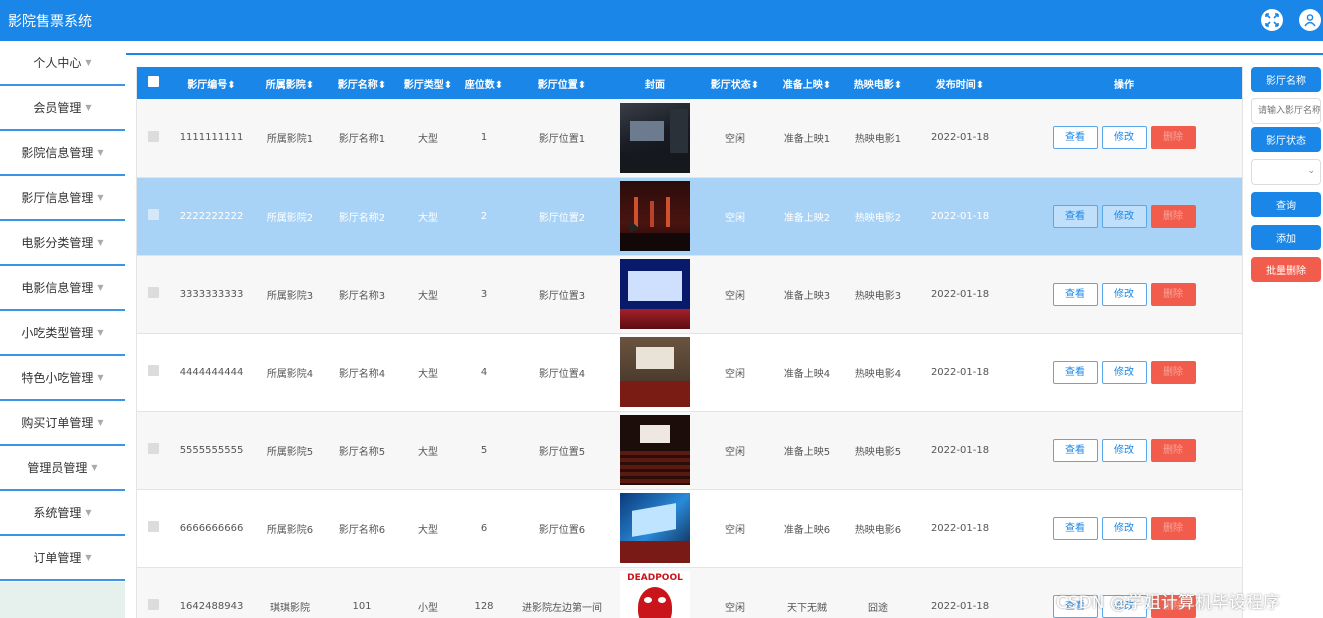  Describe the element at coordinates (1286, 79) in the screenshot. I see `hall-name-label-button: 影厅名称` at that location.